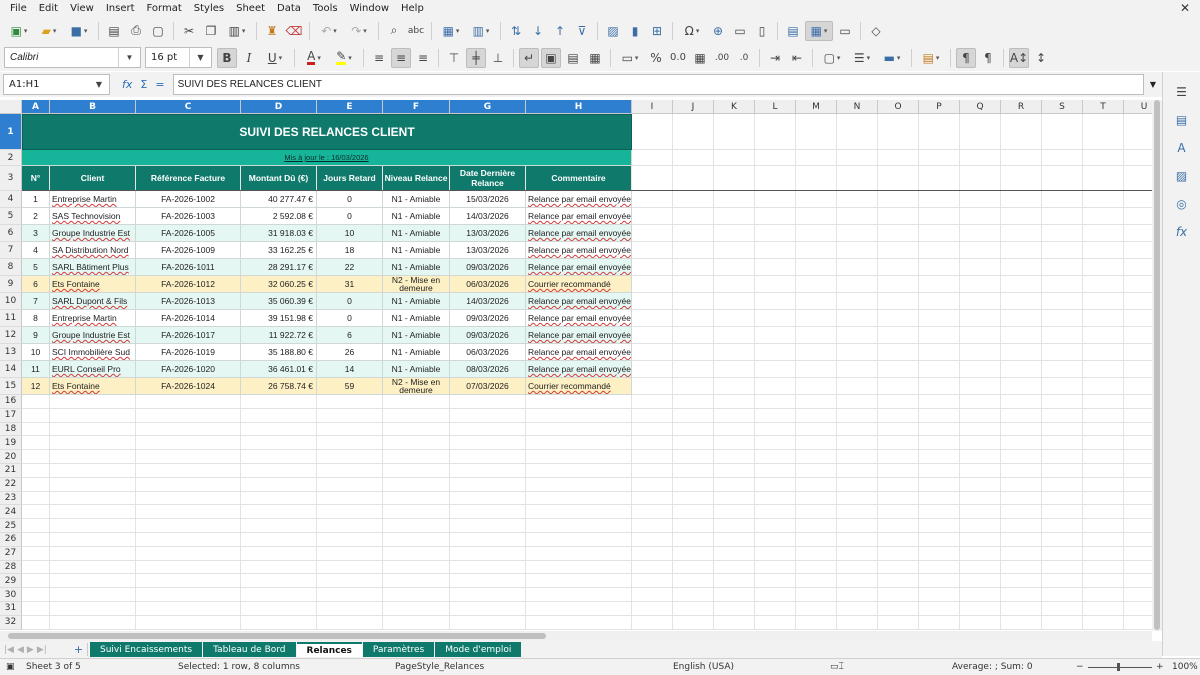 This screenshot has width=1200, height=675. I want to click on horizontal-scrollbar, so click(576, 636).